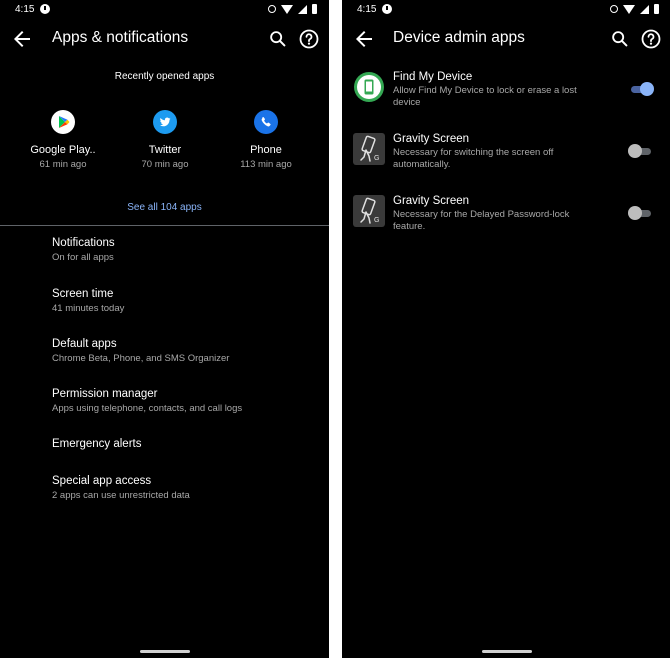  Describe the element at coordinates (165, 164) in the screenshot. I see `recent-app-time: 70 min ago` at that location.